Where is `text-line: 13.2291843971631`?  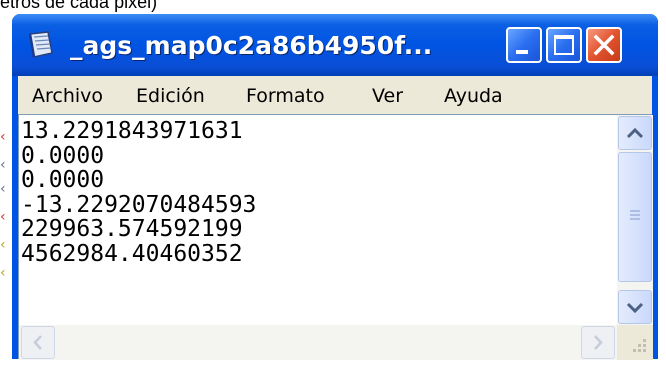 text-line: 13.2291843971631 is located at coordinates (132, 131).